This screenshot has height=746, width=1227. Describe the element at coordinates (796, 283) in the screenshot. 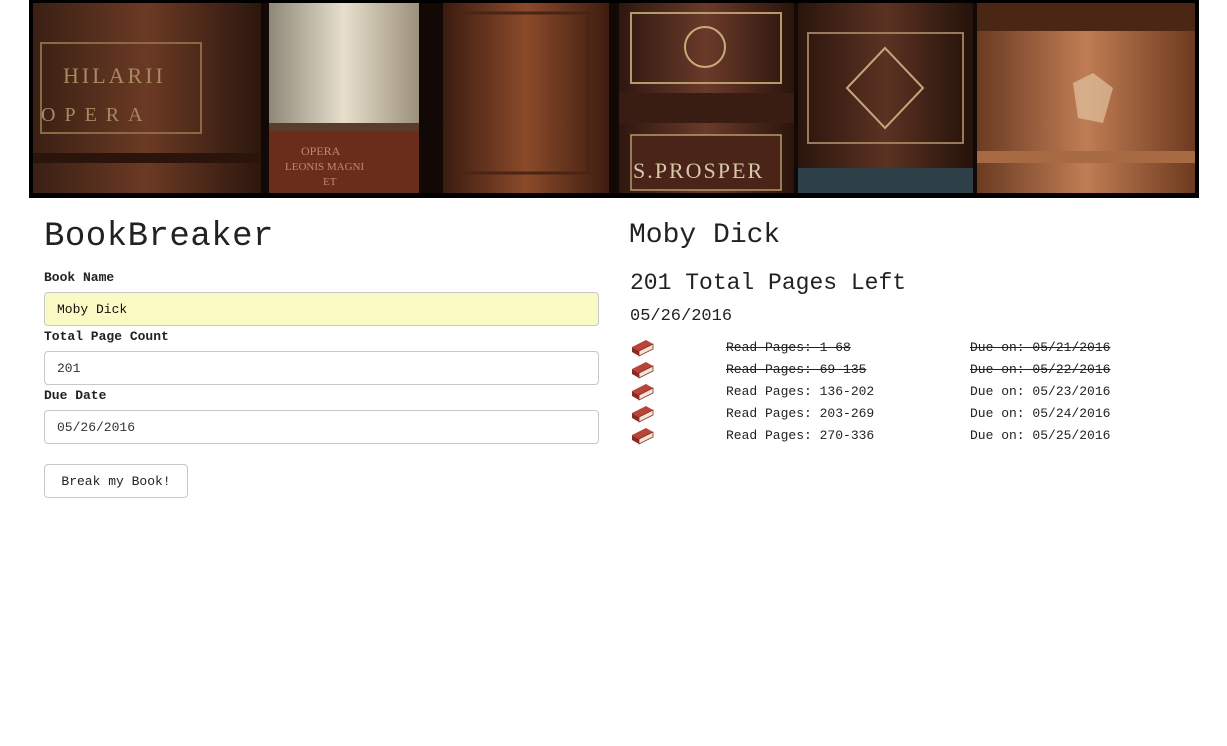

I see `pages-left-text: Total Pages Left` at that location.